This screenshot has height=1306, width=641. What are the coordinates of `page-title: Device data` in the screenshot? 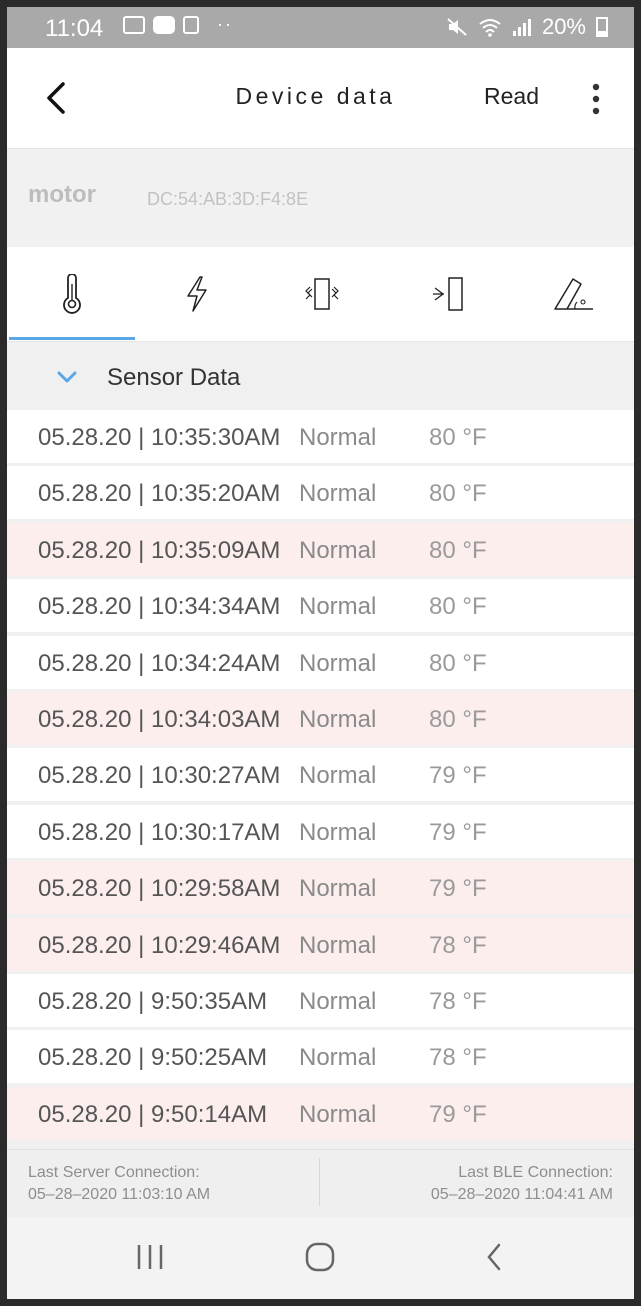 It's located at (315, 96).